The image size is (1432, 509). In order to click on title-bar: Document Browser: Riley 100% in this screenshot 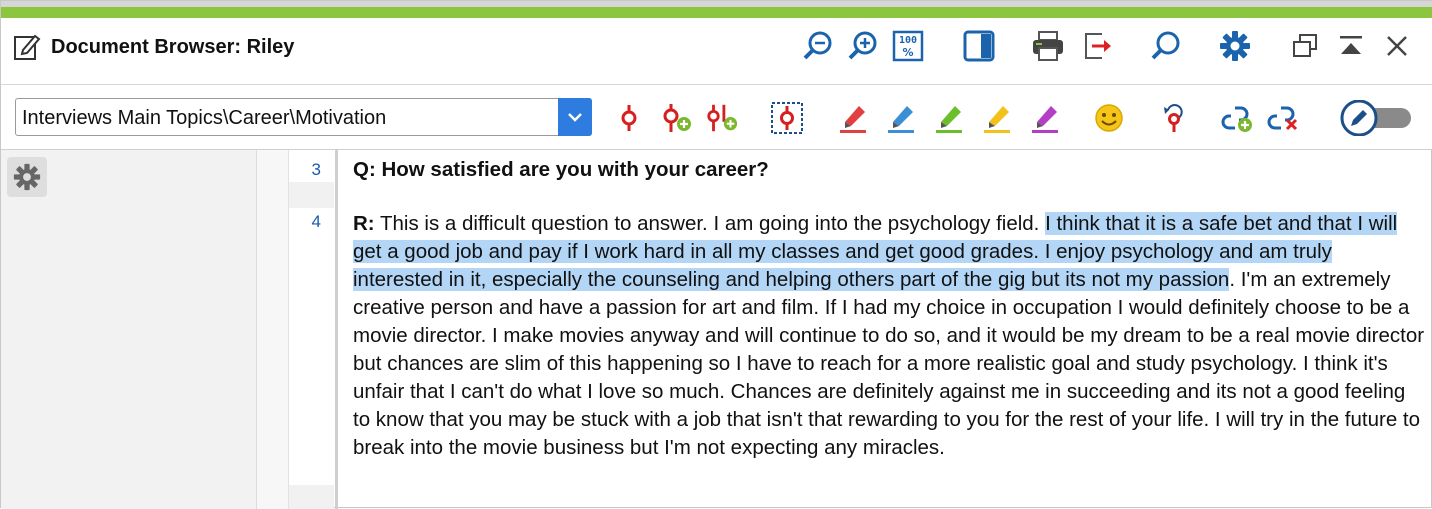, I will do `click(716, 51)`.